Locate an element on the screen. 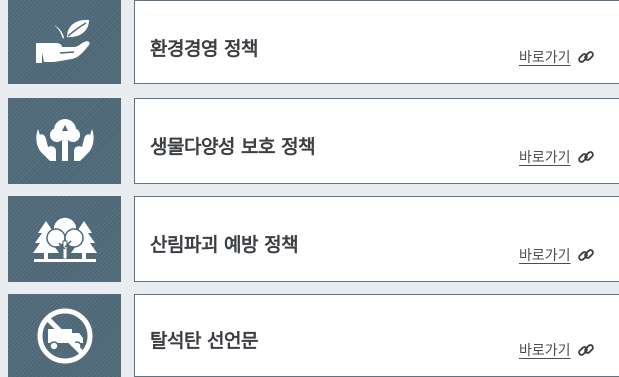 Image resolution: width=619 pixels, height=377 pixels. hands-tree-icon is located at coordinates (65, 141).